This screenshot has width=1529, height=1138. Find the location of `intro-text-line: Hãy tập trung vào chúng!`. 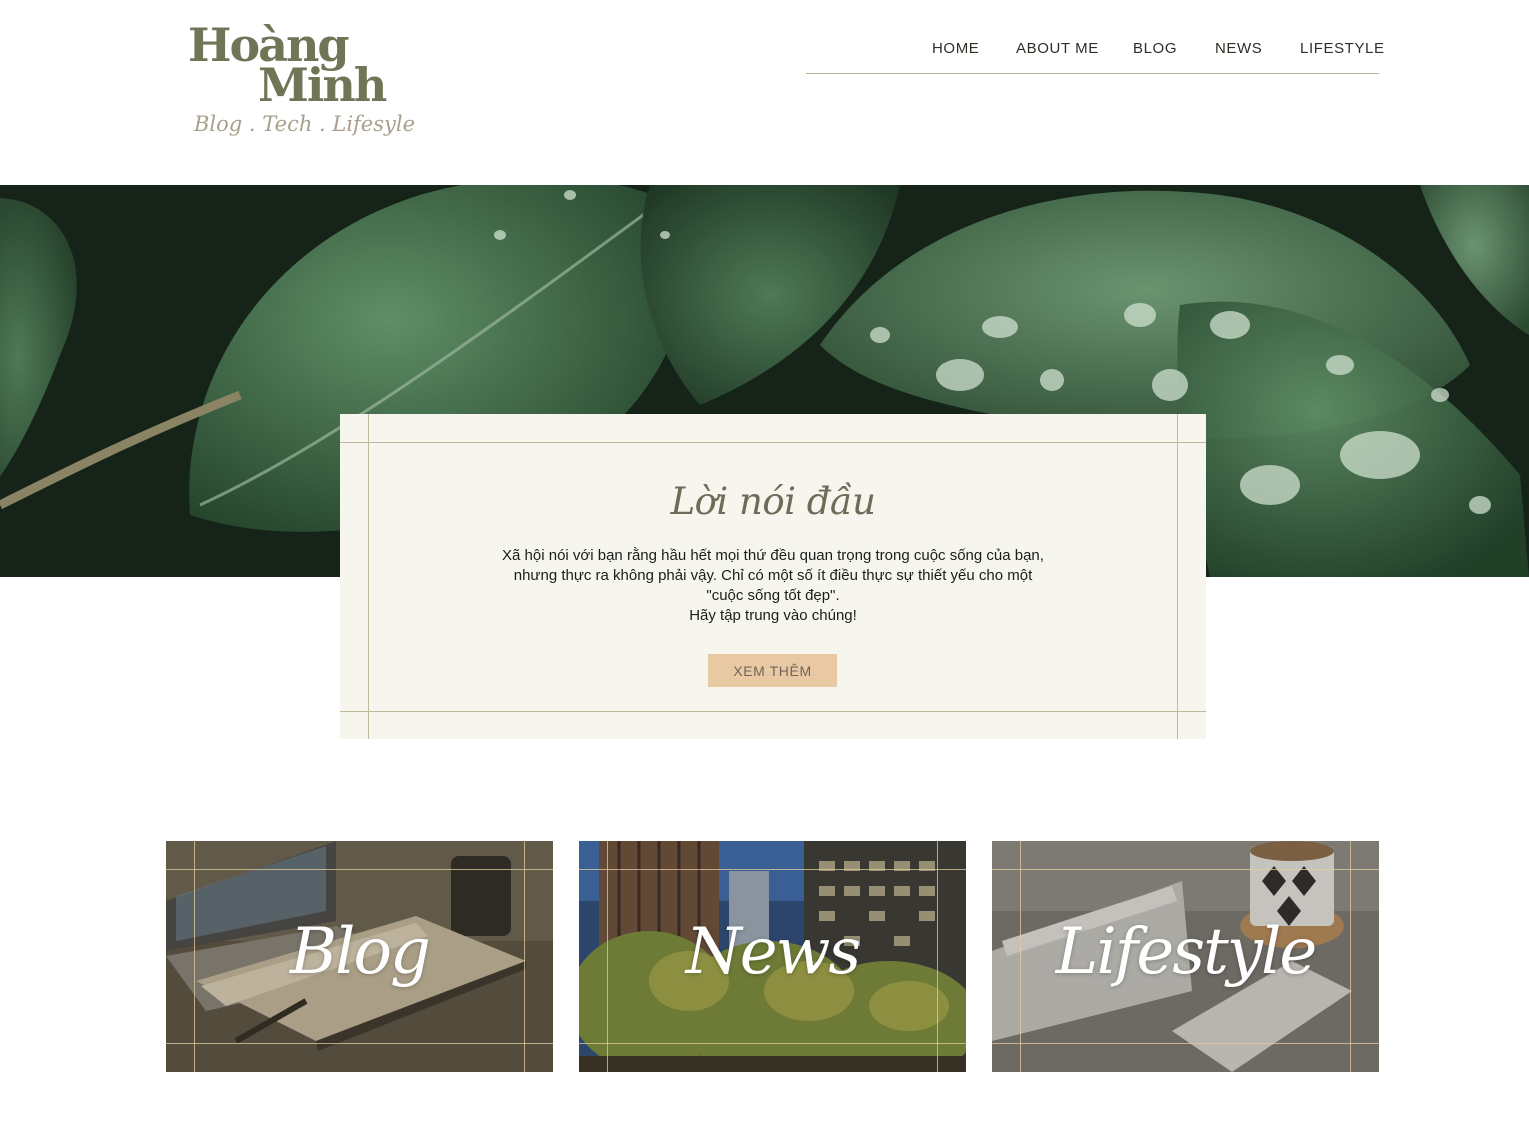

intro-text-line: Hãy tập trung vào chúng! is located at coordinates (773, 615).